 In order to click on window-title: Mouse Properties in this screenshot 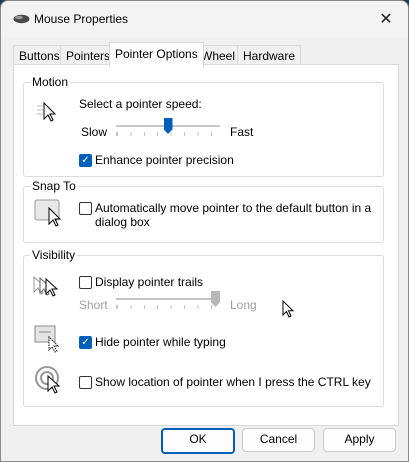, I will do `click(81, 19)`.